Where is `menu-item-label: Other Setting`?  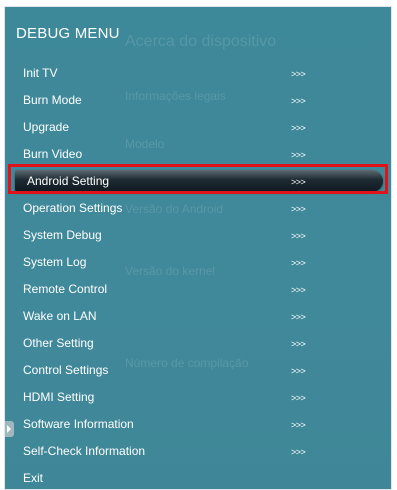
menu-item-label: Other Setting is located at coordinates (58, 343).